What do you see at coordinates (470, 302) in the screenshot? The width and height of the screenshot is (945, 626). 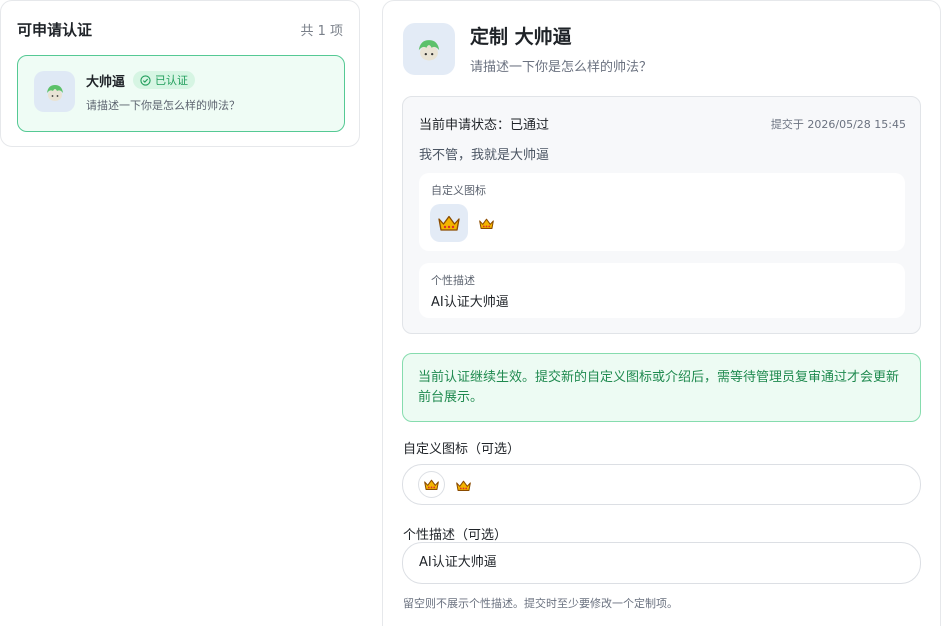 I see `description-value: AI认证大帅逼` at bounding box center [470, 302].